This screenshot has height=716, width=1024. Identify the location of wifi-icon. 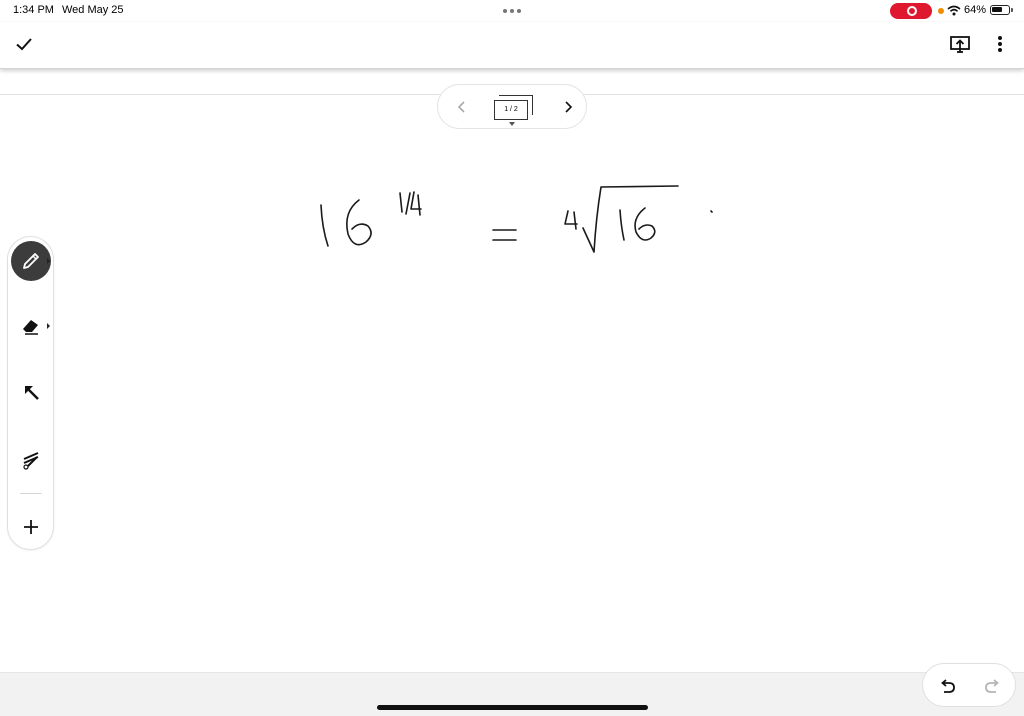
(954, 10).